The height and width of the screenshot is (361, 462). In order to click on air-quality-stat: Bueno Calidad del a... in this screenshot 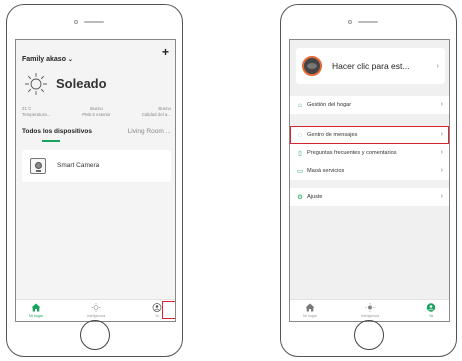, I will do `click(156, 111)`.